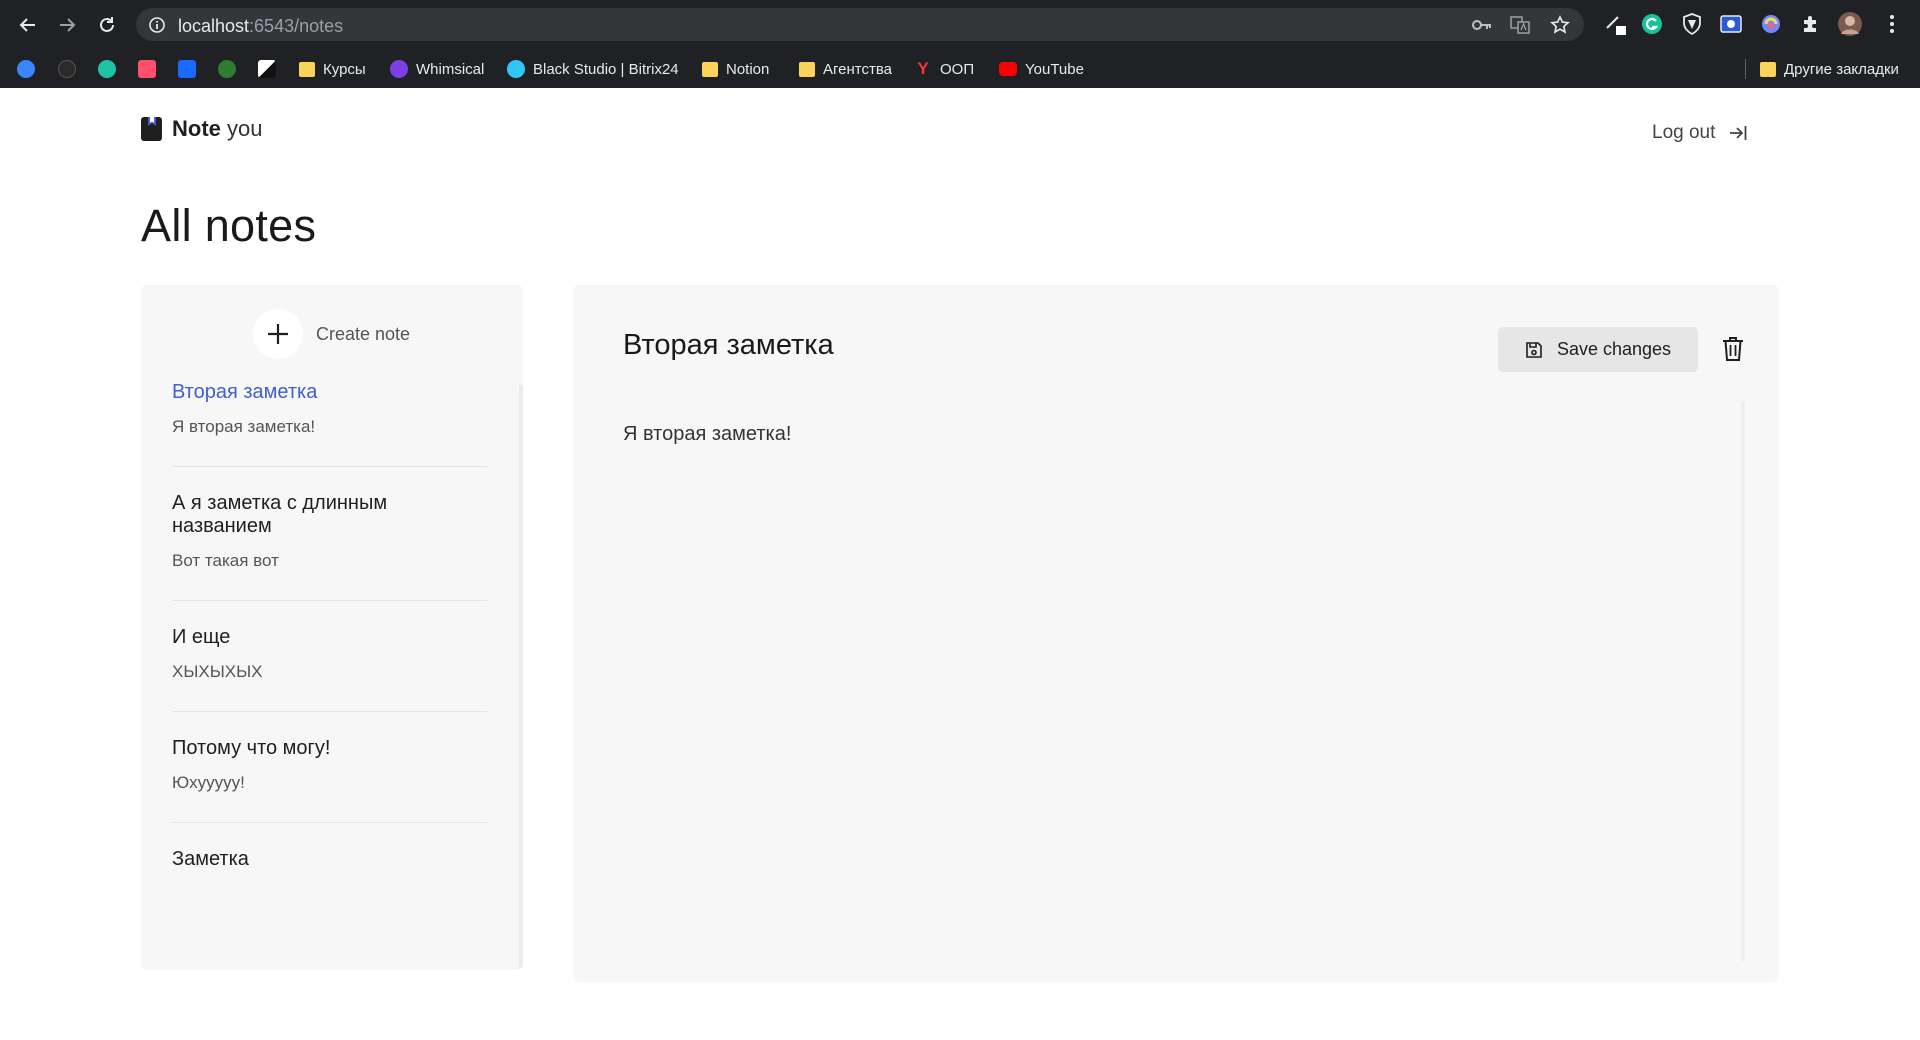 This screenshot has width=1920, height=1040. What do you see at coordinates (280, 514) in the screenshot?
I see `note-item-title: А я заметка с длинным названием` at bounding box center [280, 514].